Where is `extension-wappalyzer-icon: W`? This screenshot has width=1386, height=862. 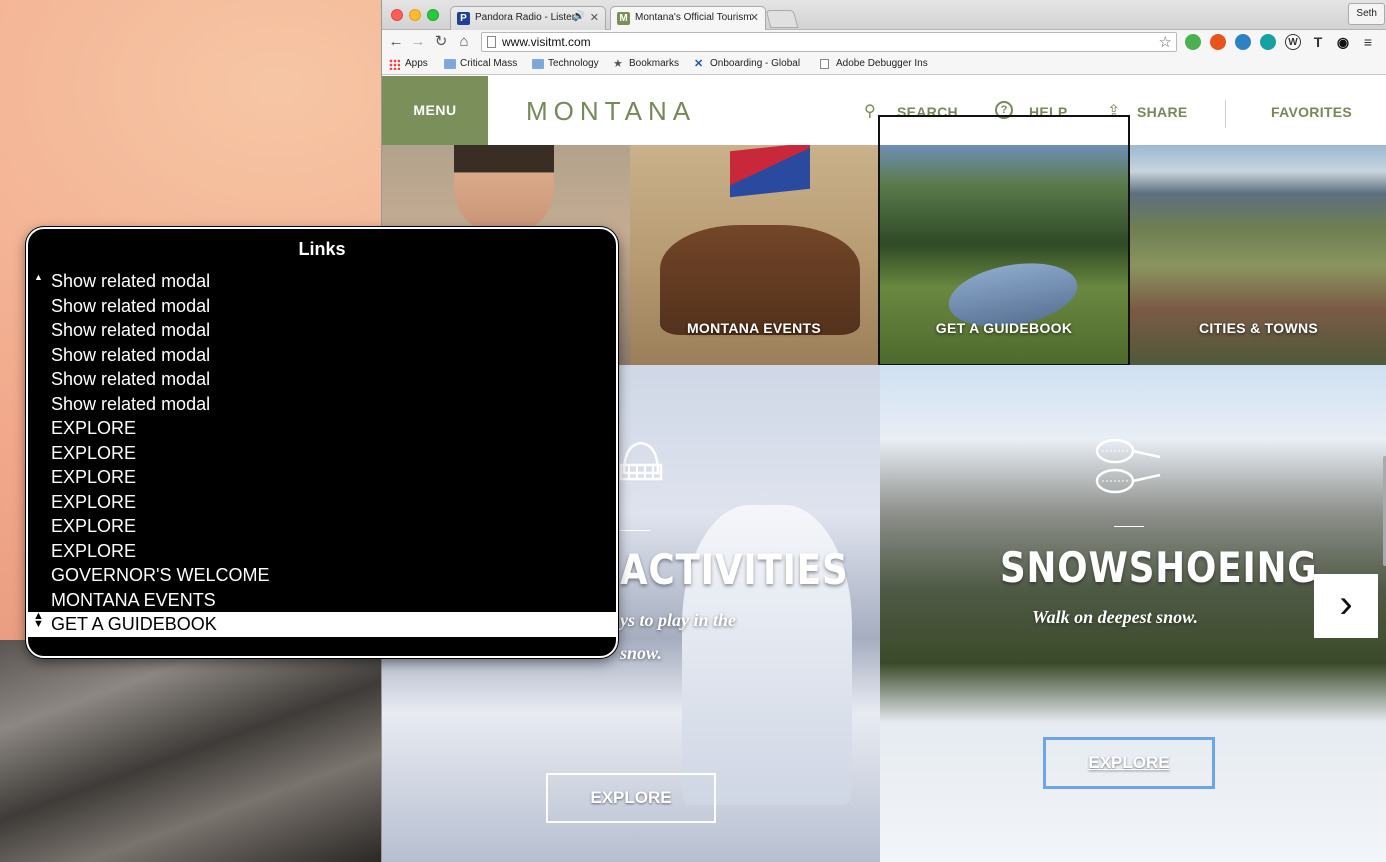
extension-wappalyzer-icon: W is located at coordinates (1293, 42).